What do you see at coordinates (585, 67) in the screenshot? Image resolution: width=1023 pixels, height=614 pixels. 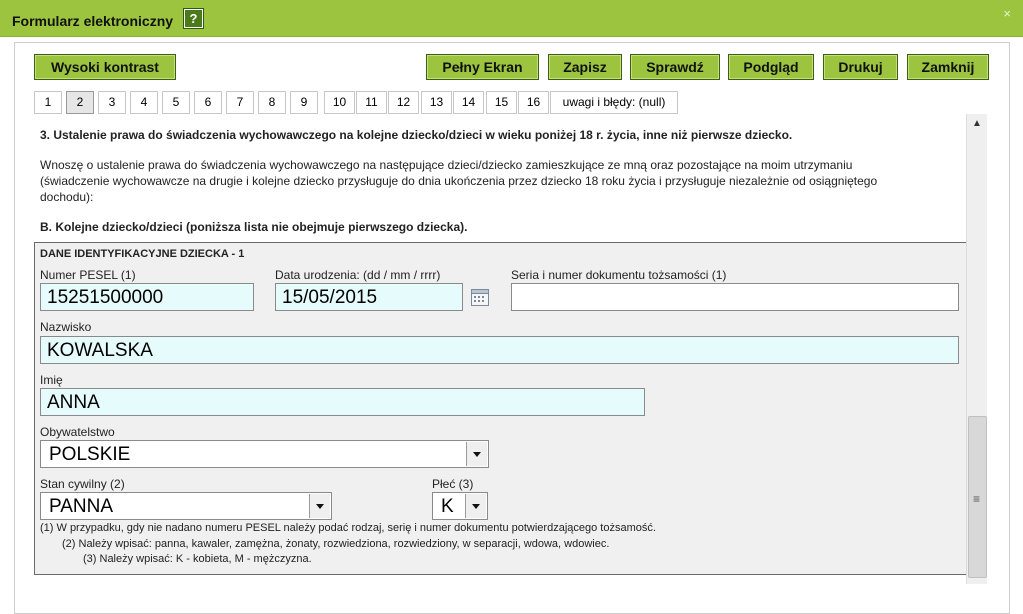 I see `save-button: Zapisz` at bounding box center [585, 67].